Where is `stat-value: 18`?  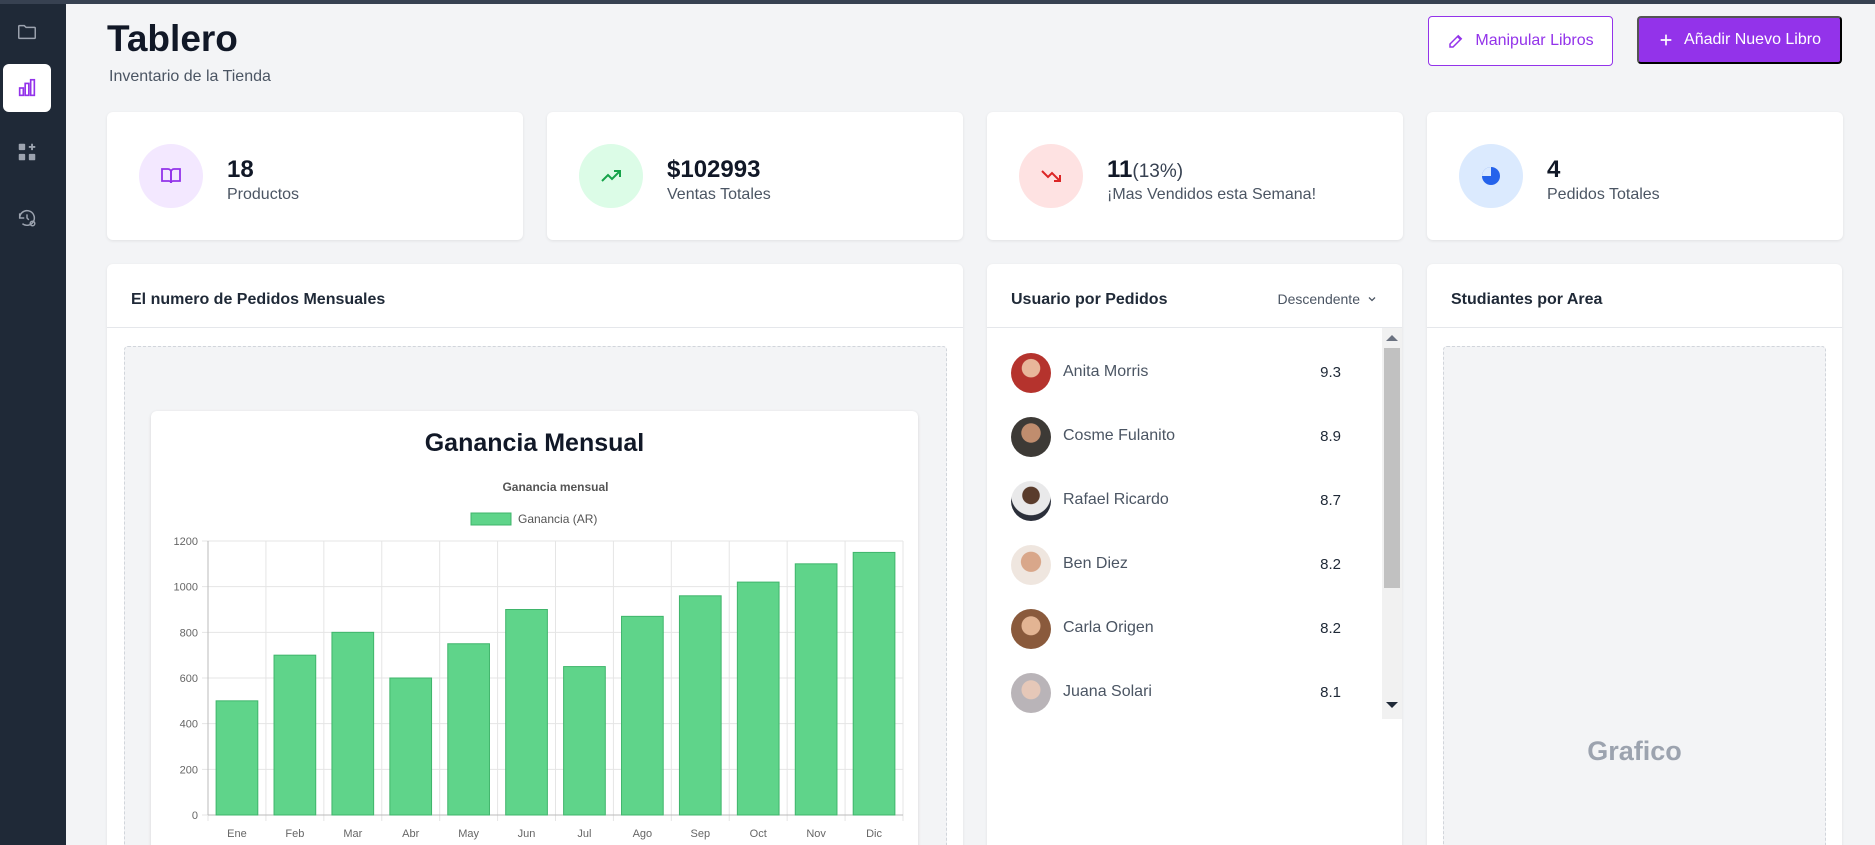 stat-value: 18 is located at coordinates (240, 169).